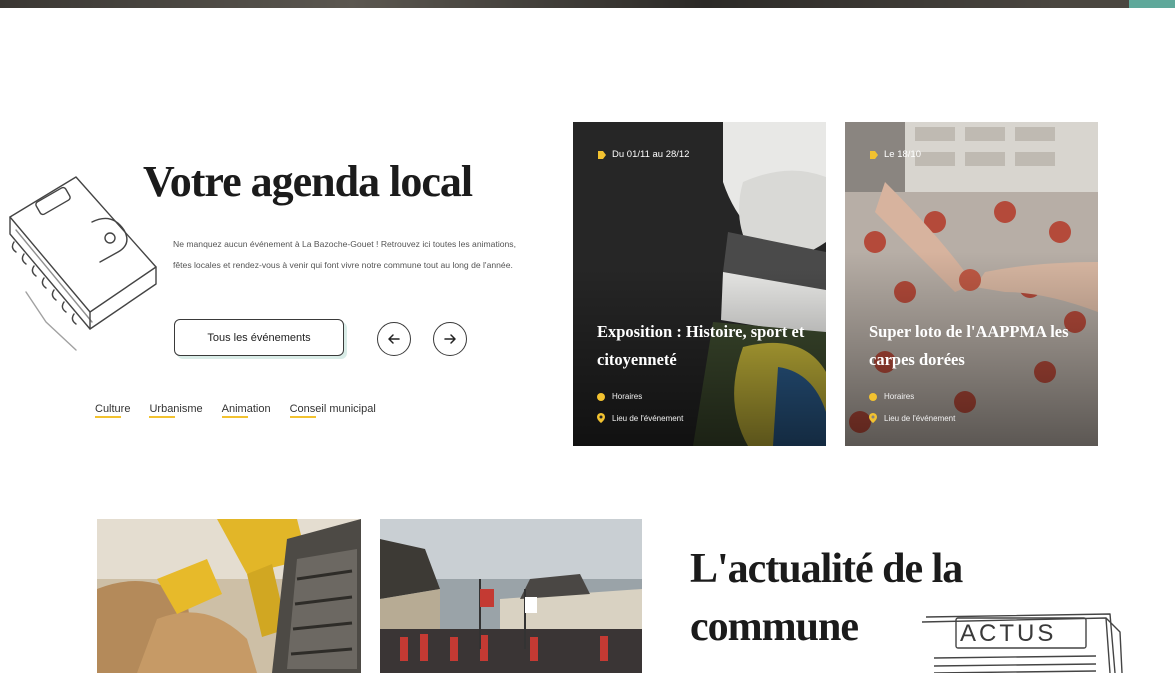 The height and width of the screenshot is (673, 1175). I want to click on next-event-button, so click(450, 339).